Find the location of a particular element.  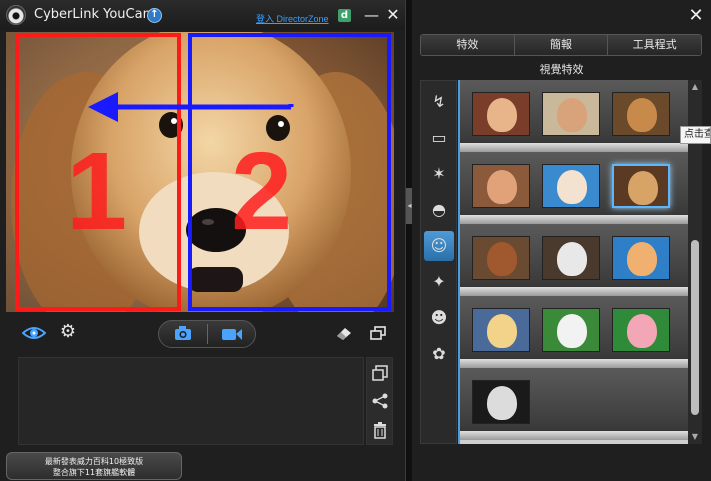

poodle-avatar is located at coordinates (501, 258).